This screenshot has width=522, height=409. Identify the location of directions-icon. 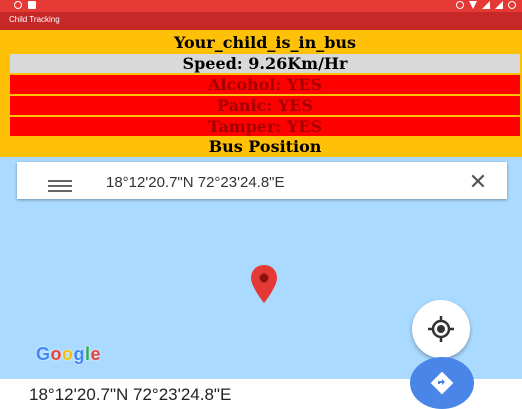
(442, 383).